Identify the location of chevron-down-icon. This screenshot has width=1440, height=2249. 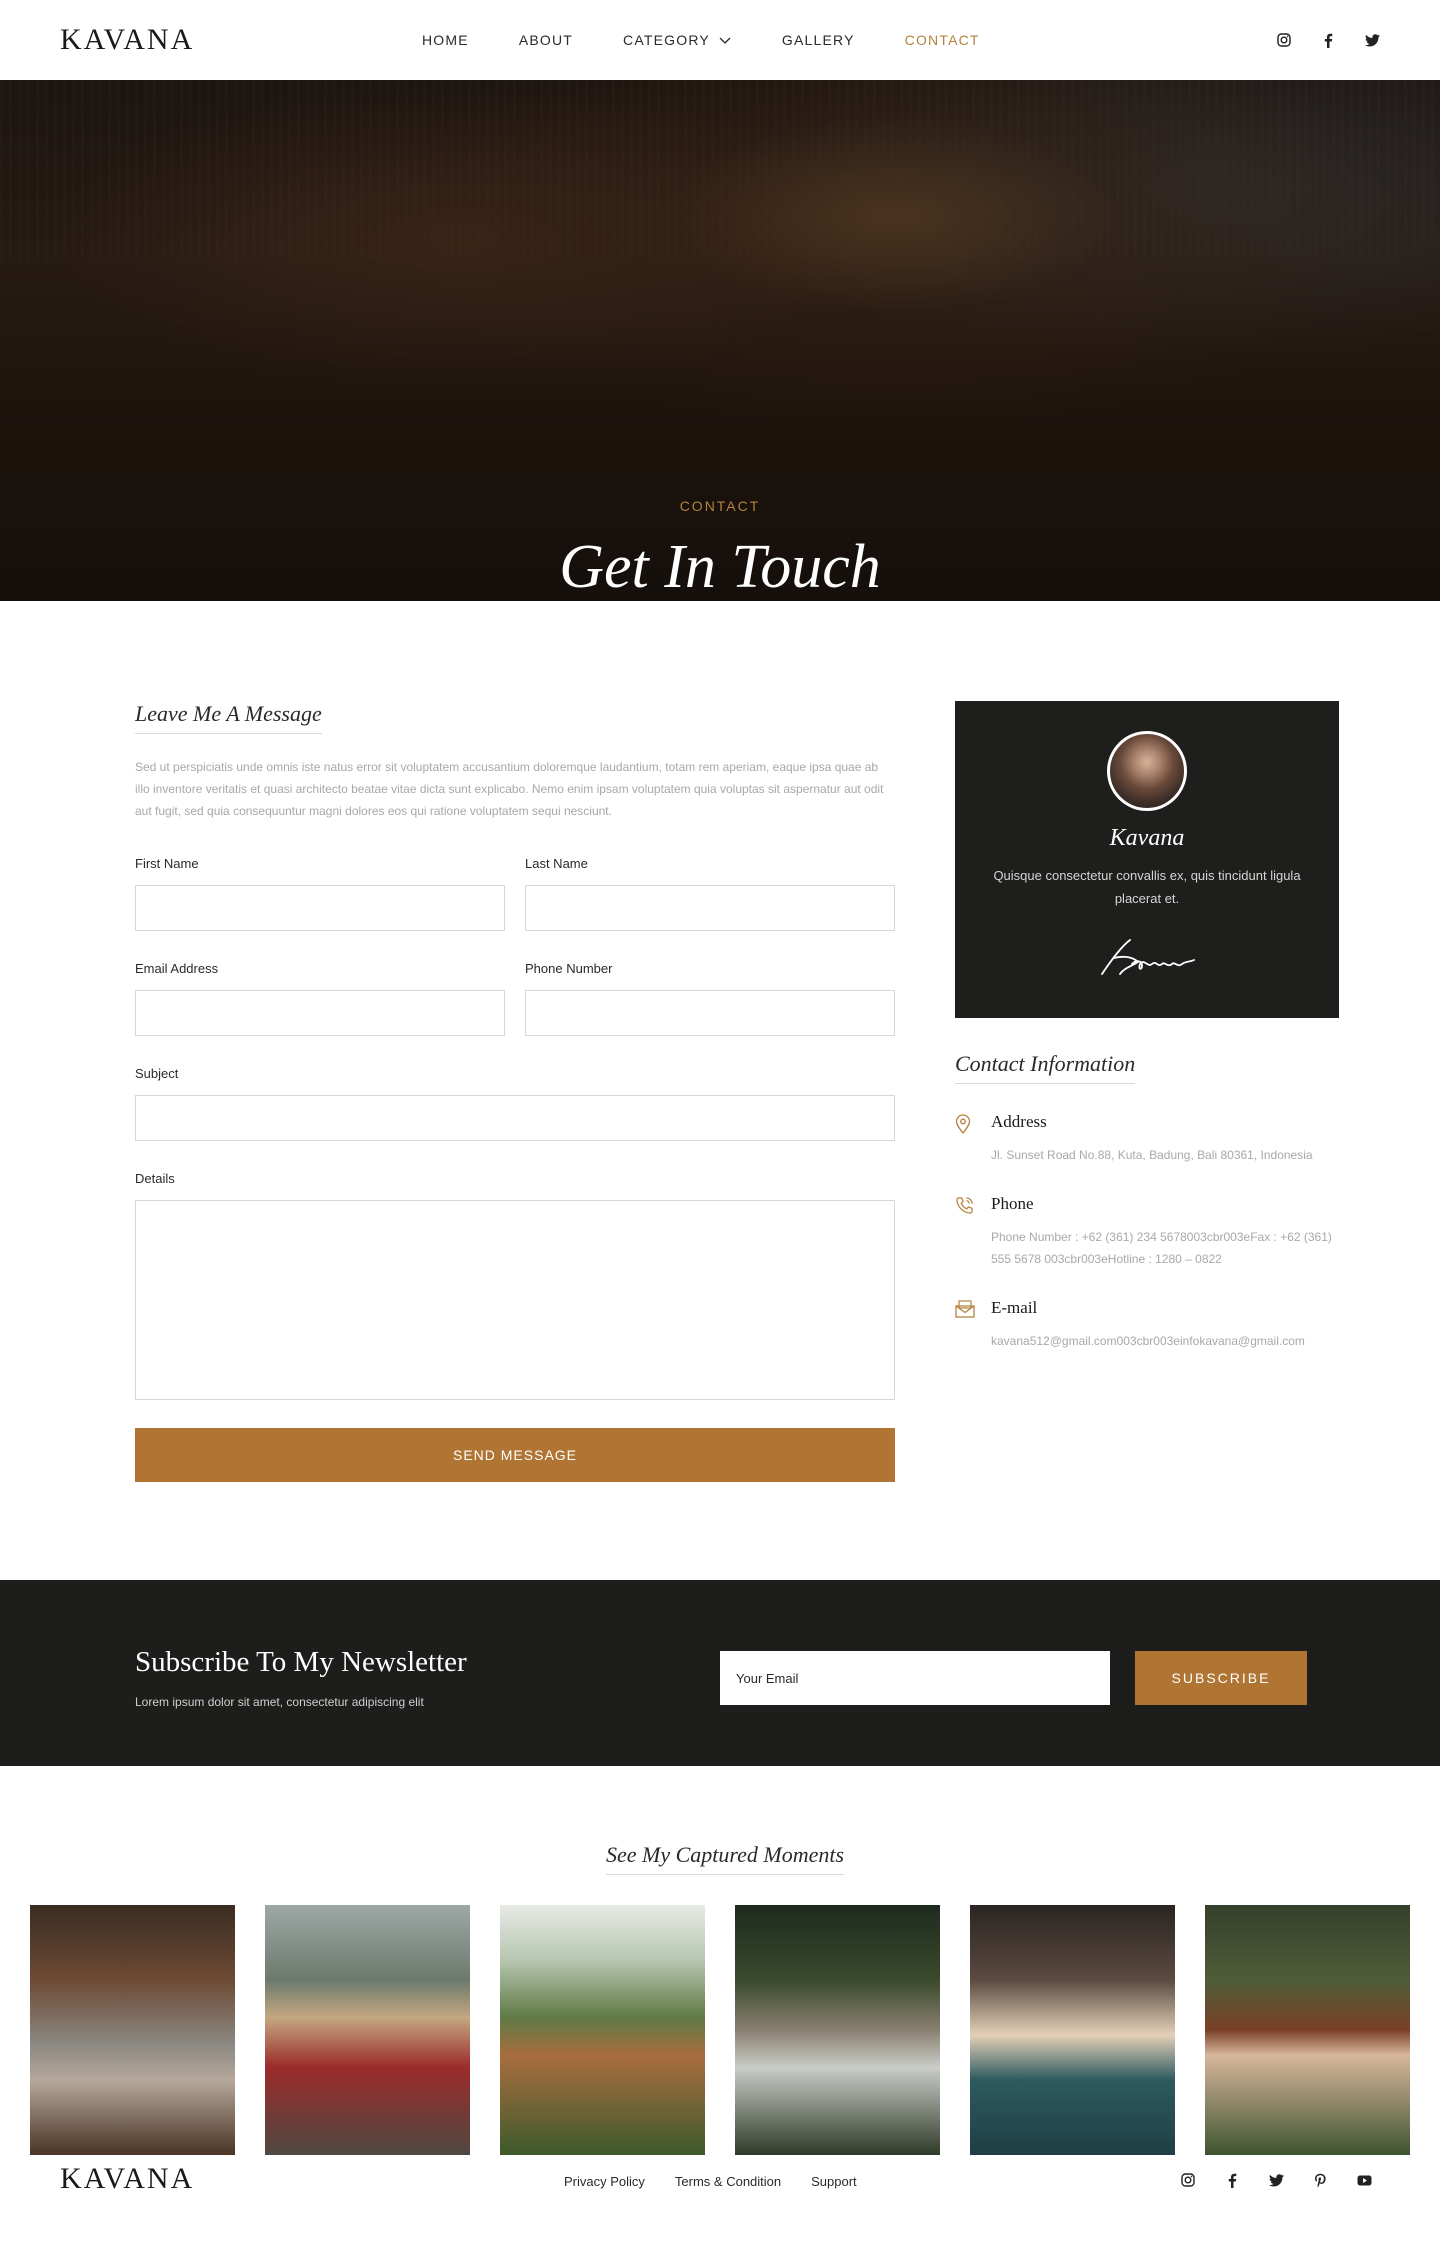
(725, 40).